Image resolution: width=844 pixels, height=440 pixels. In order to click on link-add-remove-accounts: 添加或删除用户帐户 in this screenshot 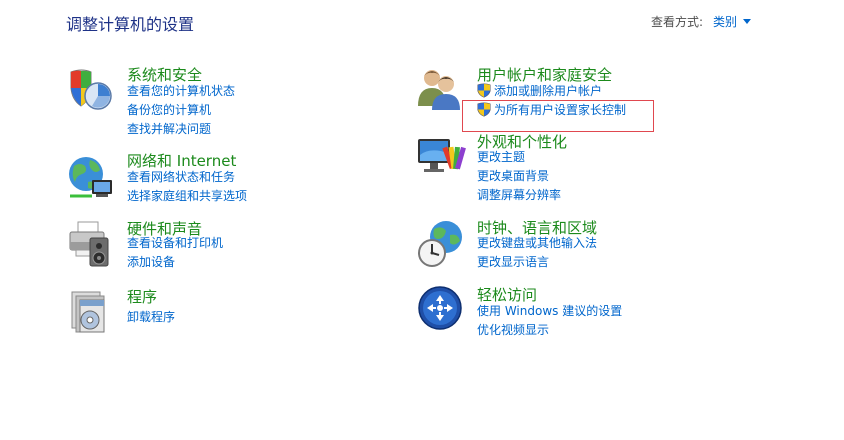, I will do `click(551, 91)`.